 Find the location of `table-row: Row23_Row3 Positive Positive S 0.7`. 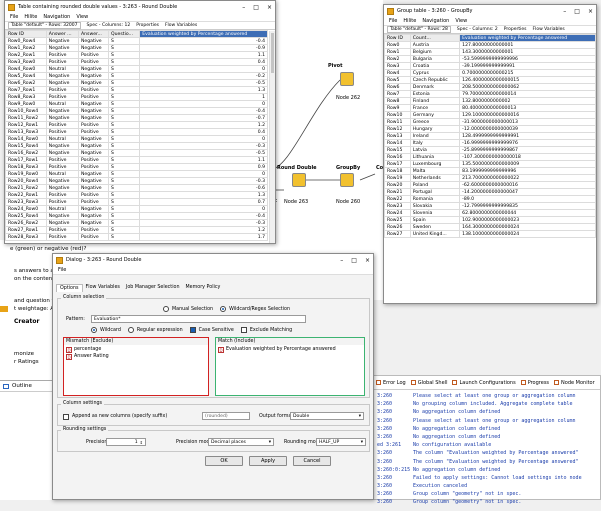

table-row: Row23_Row3 Positive Positive S 0.7 is located at coordinates (136, 202).